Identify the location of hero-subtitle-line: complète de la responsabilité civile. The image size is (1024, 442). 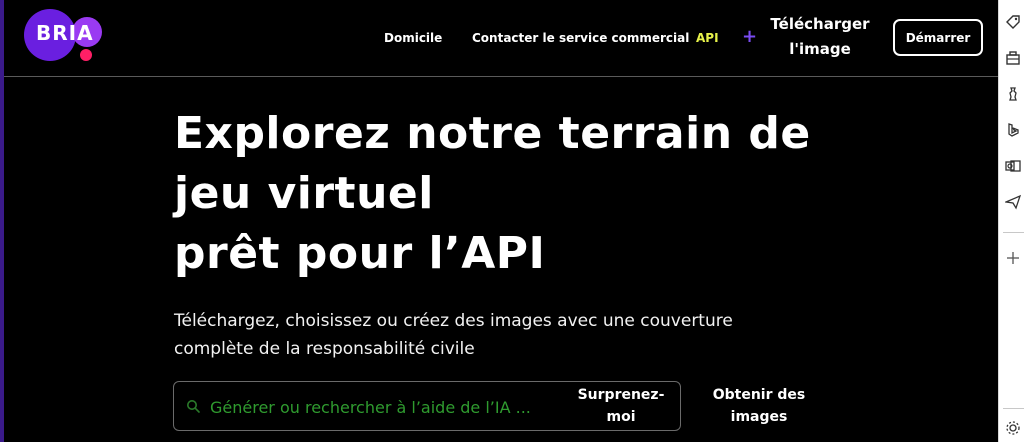
(324, 349).